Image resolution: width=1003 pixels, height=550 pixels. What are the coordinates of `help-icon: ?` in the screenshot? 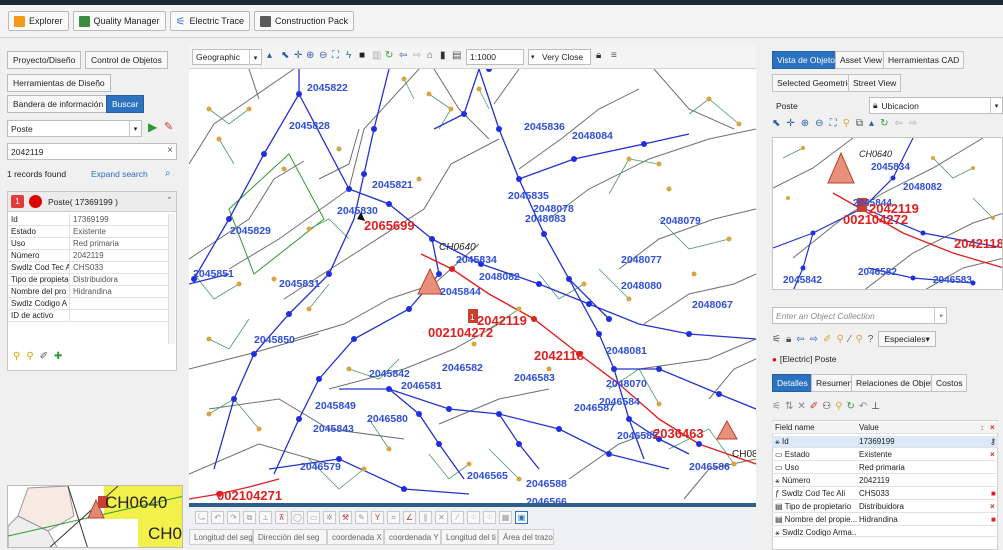 It's located at (871, 339).